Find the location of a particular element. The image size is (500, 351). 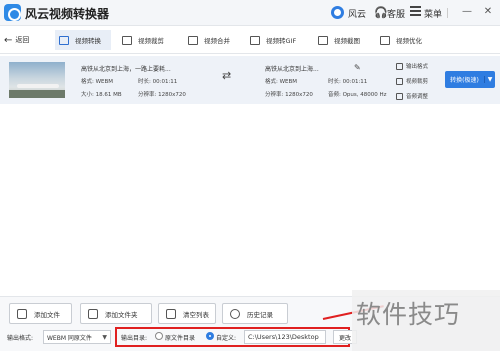

audio-adjust-link: 音频调整 is located at coordinates (412, 96).